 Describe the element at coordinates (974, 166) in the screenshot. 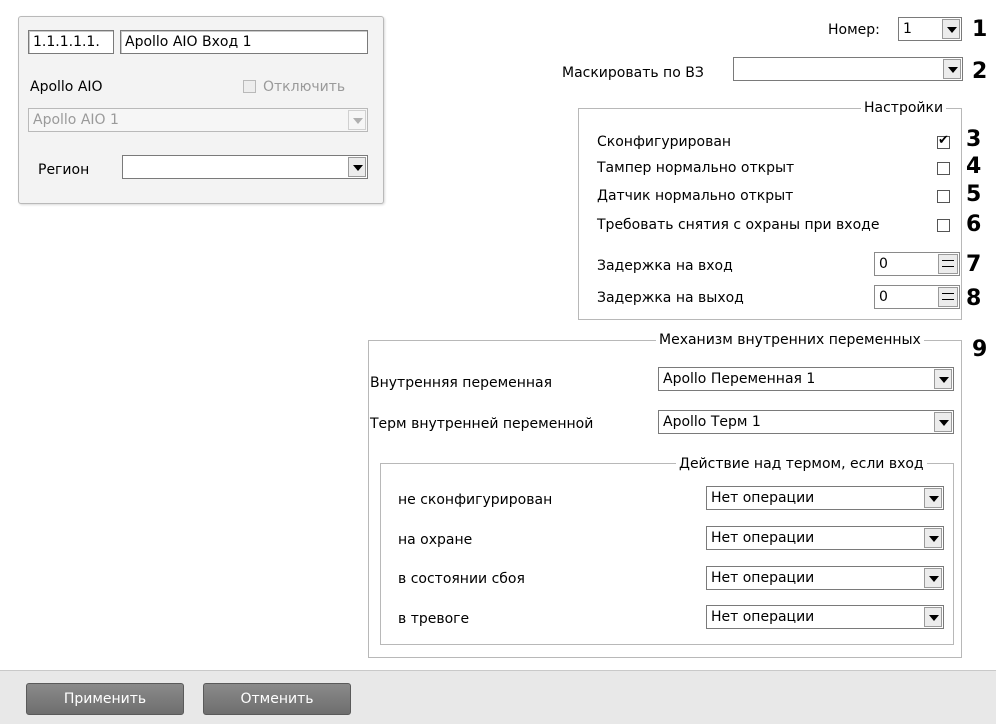

I see `callout-4: 4` at that location.